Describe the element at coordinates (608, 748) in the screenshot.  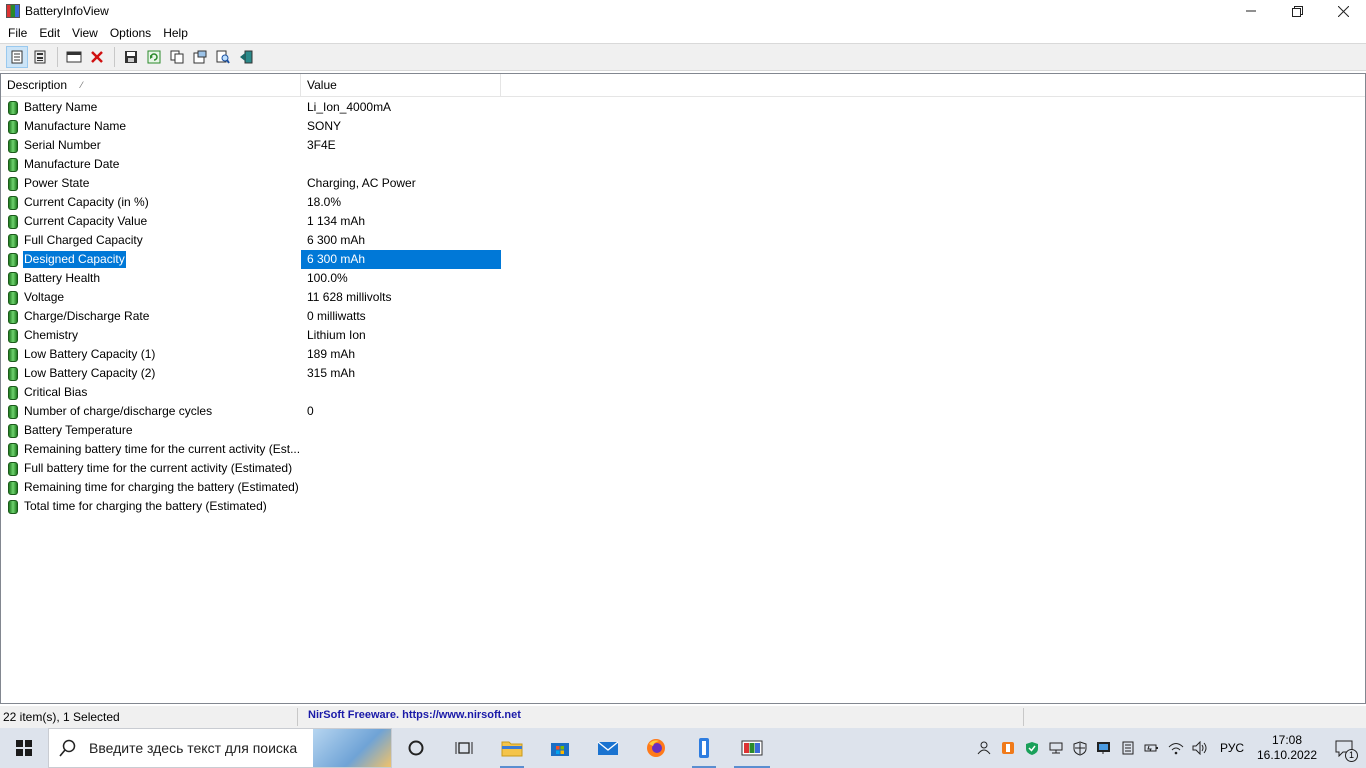
I see `mail-button` at that location.